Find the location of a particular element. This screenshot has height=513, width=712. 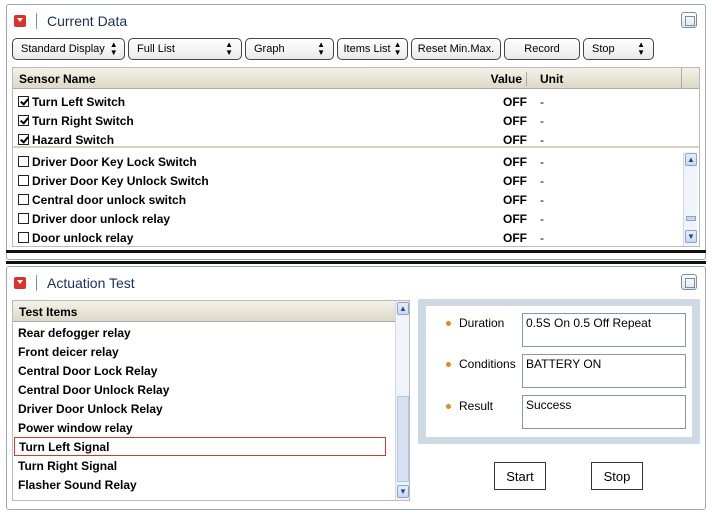

start-button: Start is located at coordinates (520, 476).